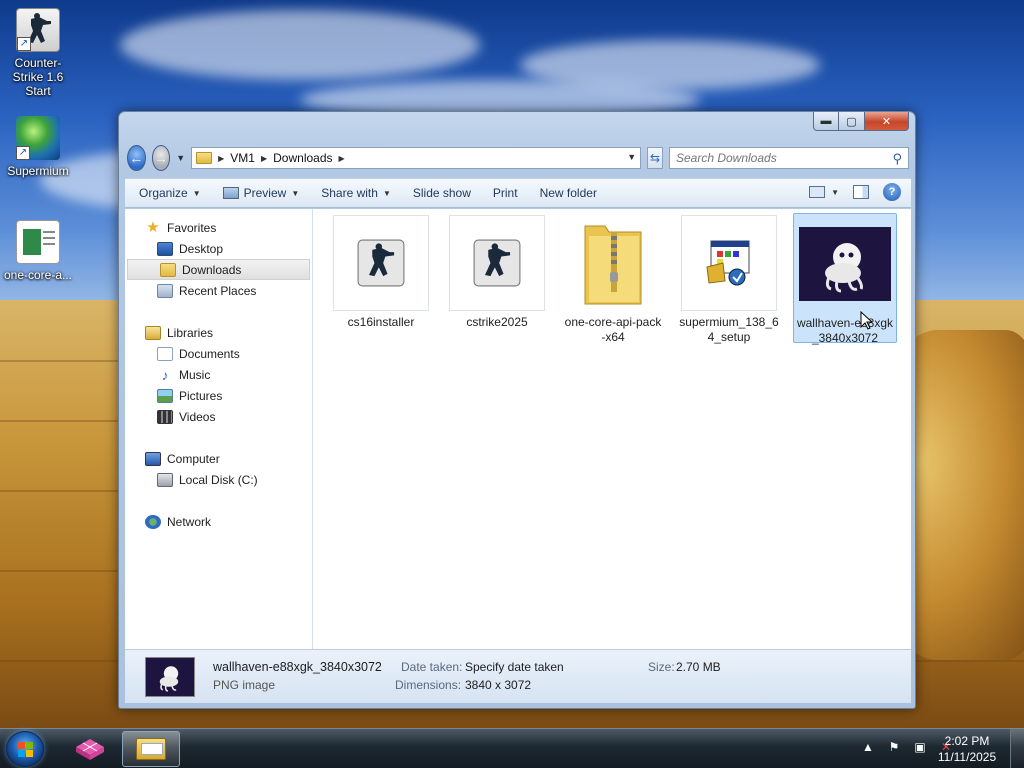  I want to click on refresh-button: ⇆, so click(655, 158).